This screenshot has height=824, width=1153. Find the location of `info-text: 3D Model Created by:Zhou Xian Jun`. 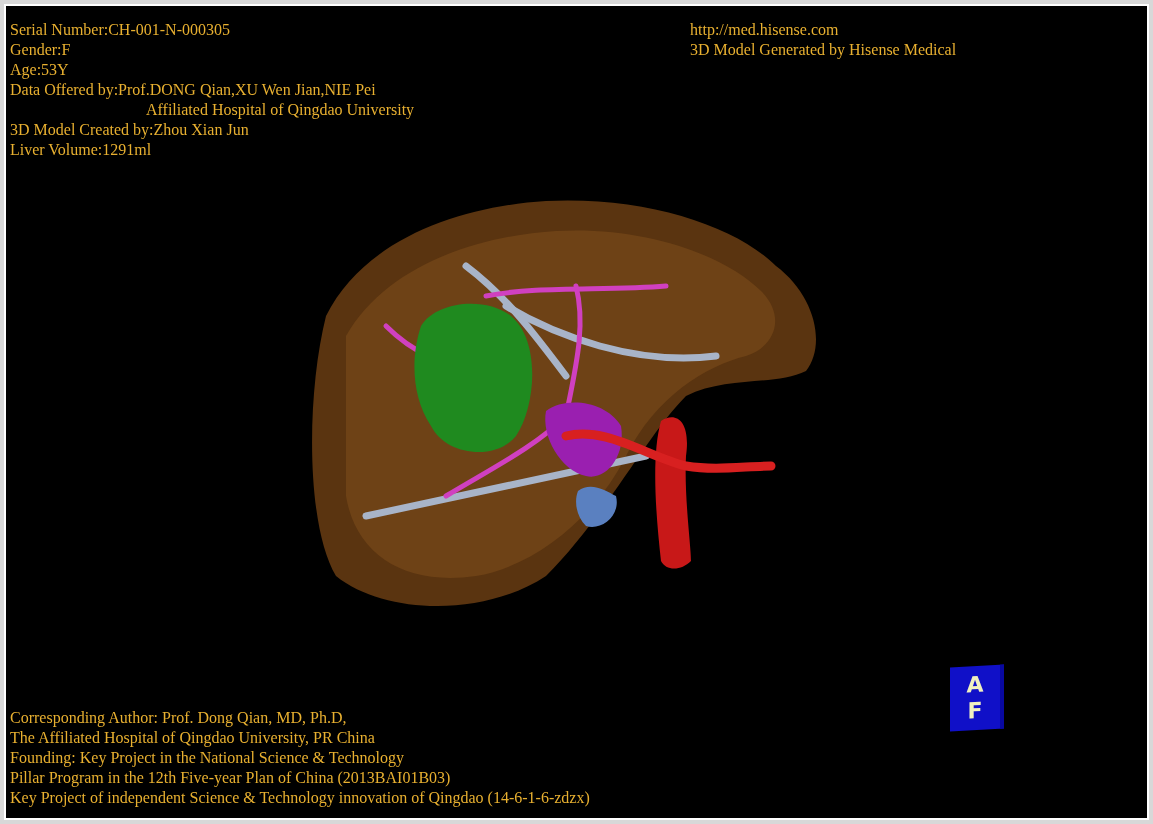

info-text: 3D Model Created by:Zhou Xian Jun is located at coordinates (130, 130).